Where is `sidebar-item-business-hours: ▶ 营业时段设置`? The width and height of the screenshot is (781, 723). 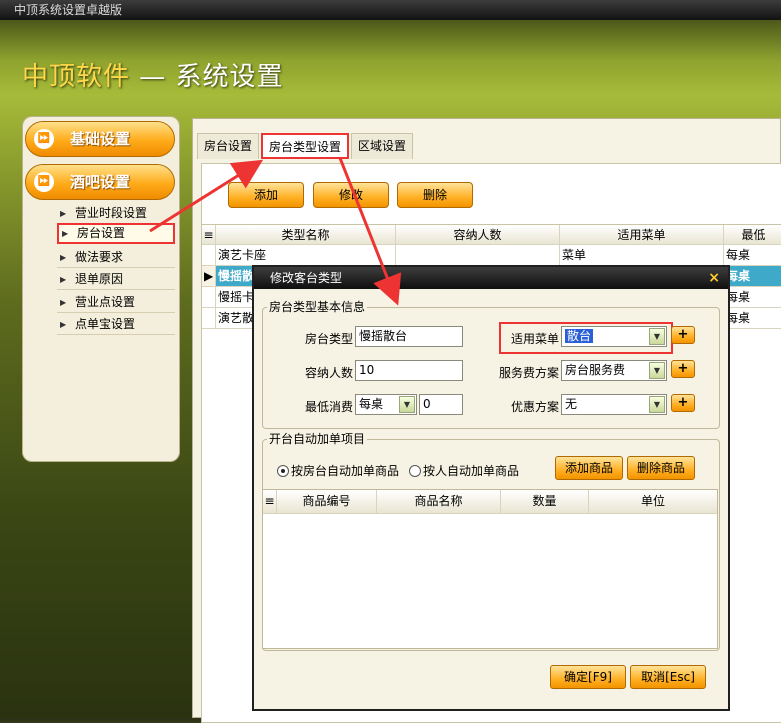
sidebar-item-business-hours: ▶ 营业时段设置 is located at coordinates (116, 213).